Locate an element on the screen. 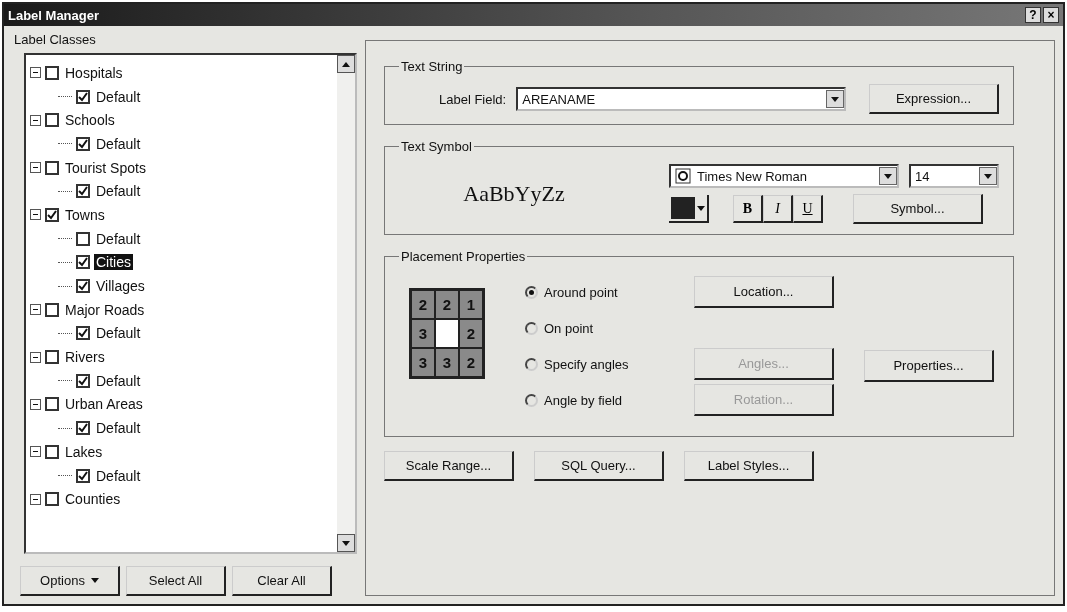 Image resolution: width=1067 pixels, height=612 pixels. label-field-dropdown: AREANAME is located at coordinates (681, 99).